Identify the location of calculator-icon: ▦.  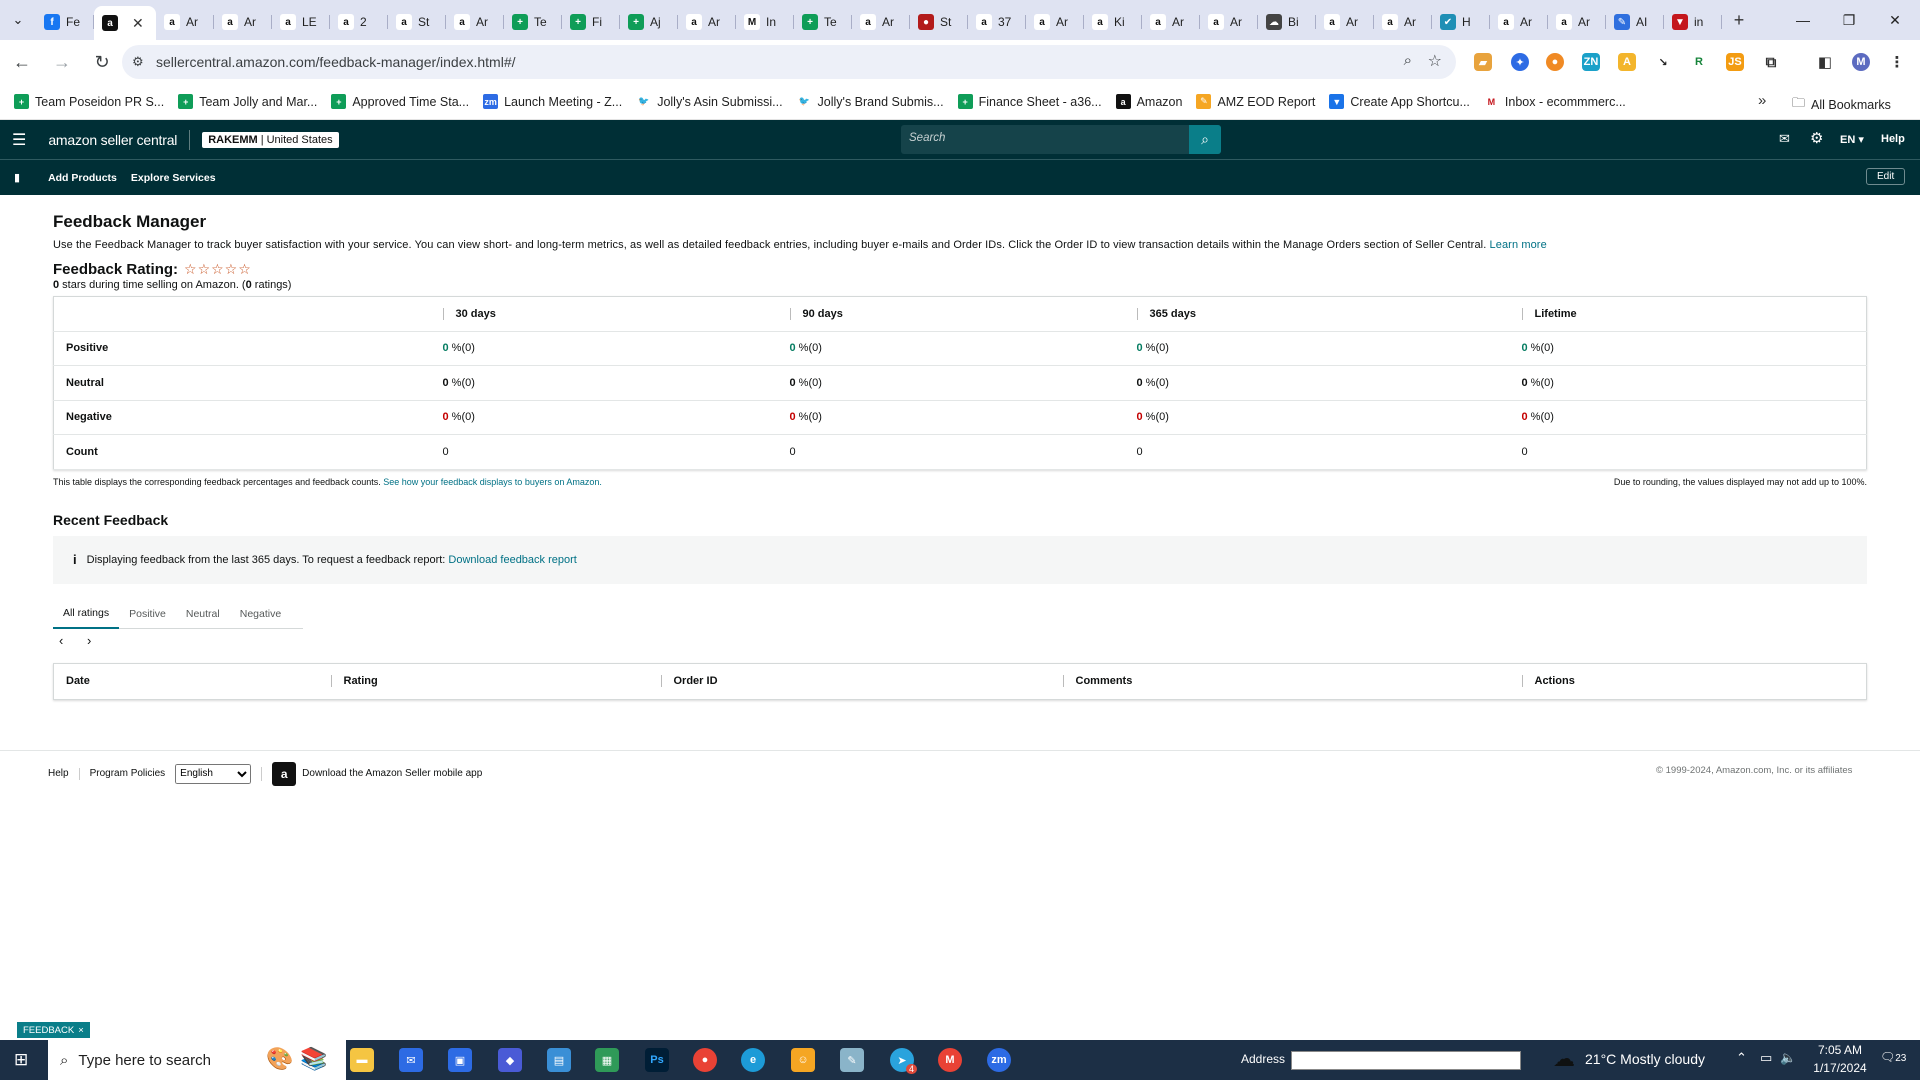
(607, 1060).